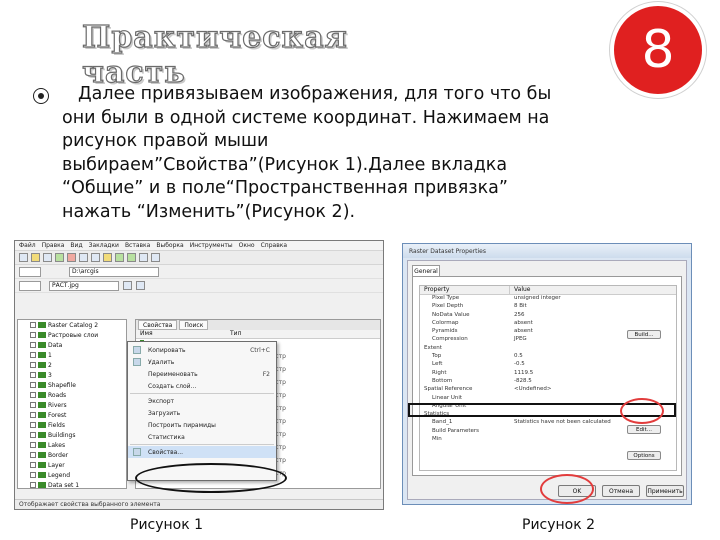 The width and height of the screenshot is (720, 540). I want to click on zoom-in-icon, so click(119, 257).